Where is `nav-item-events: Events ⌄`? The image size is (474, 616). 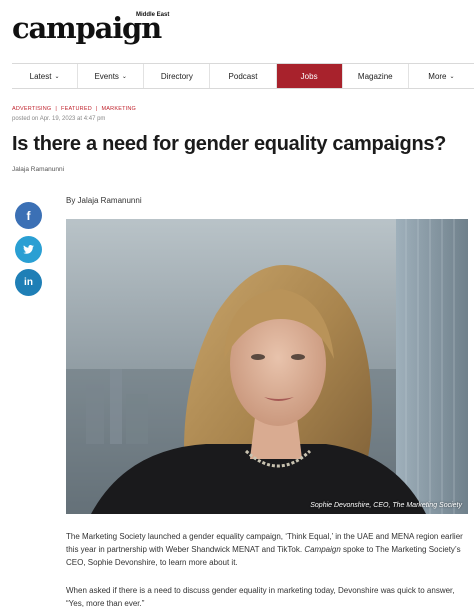
nav-item-events: Events ⌄ is located at coordinates (111, 76).